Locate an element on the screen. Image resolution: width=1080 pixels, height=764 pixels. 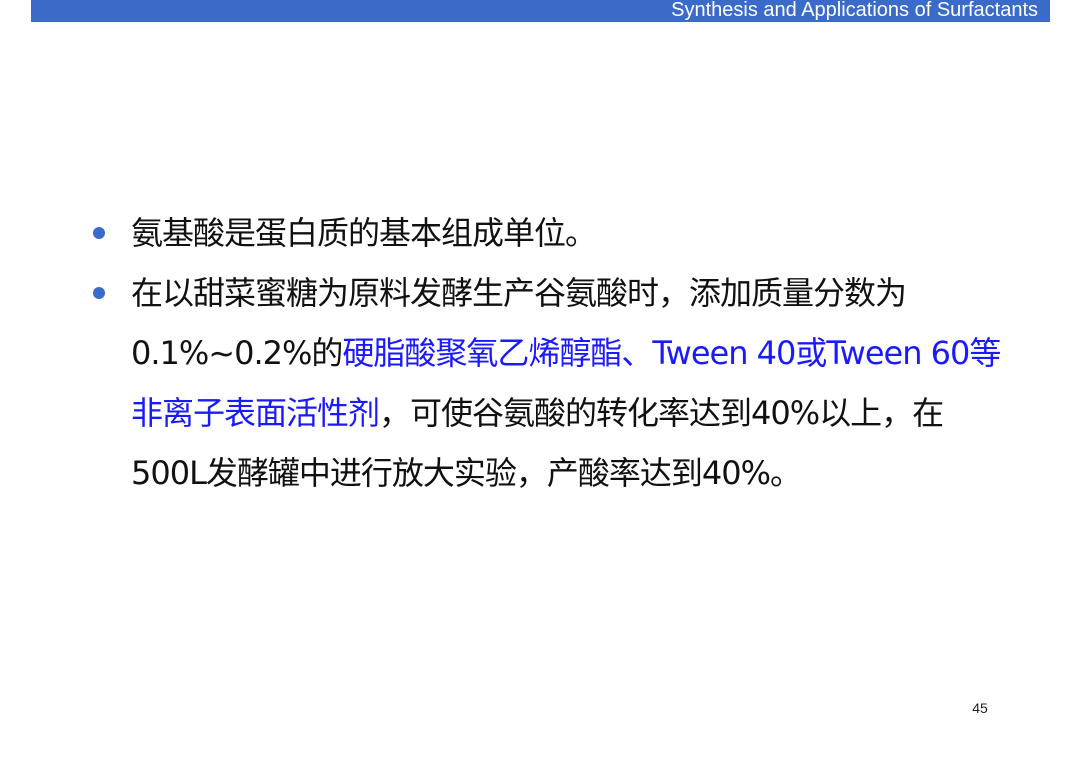
bullet-item: 氨基酸是蛋白质的基本组成单位。 is located at coordinates (547, 233).